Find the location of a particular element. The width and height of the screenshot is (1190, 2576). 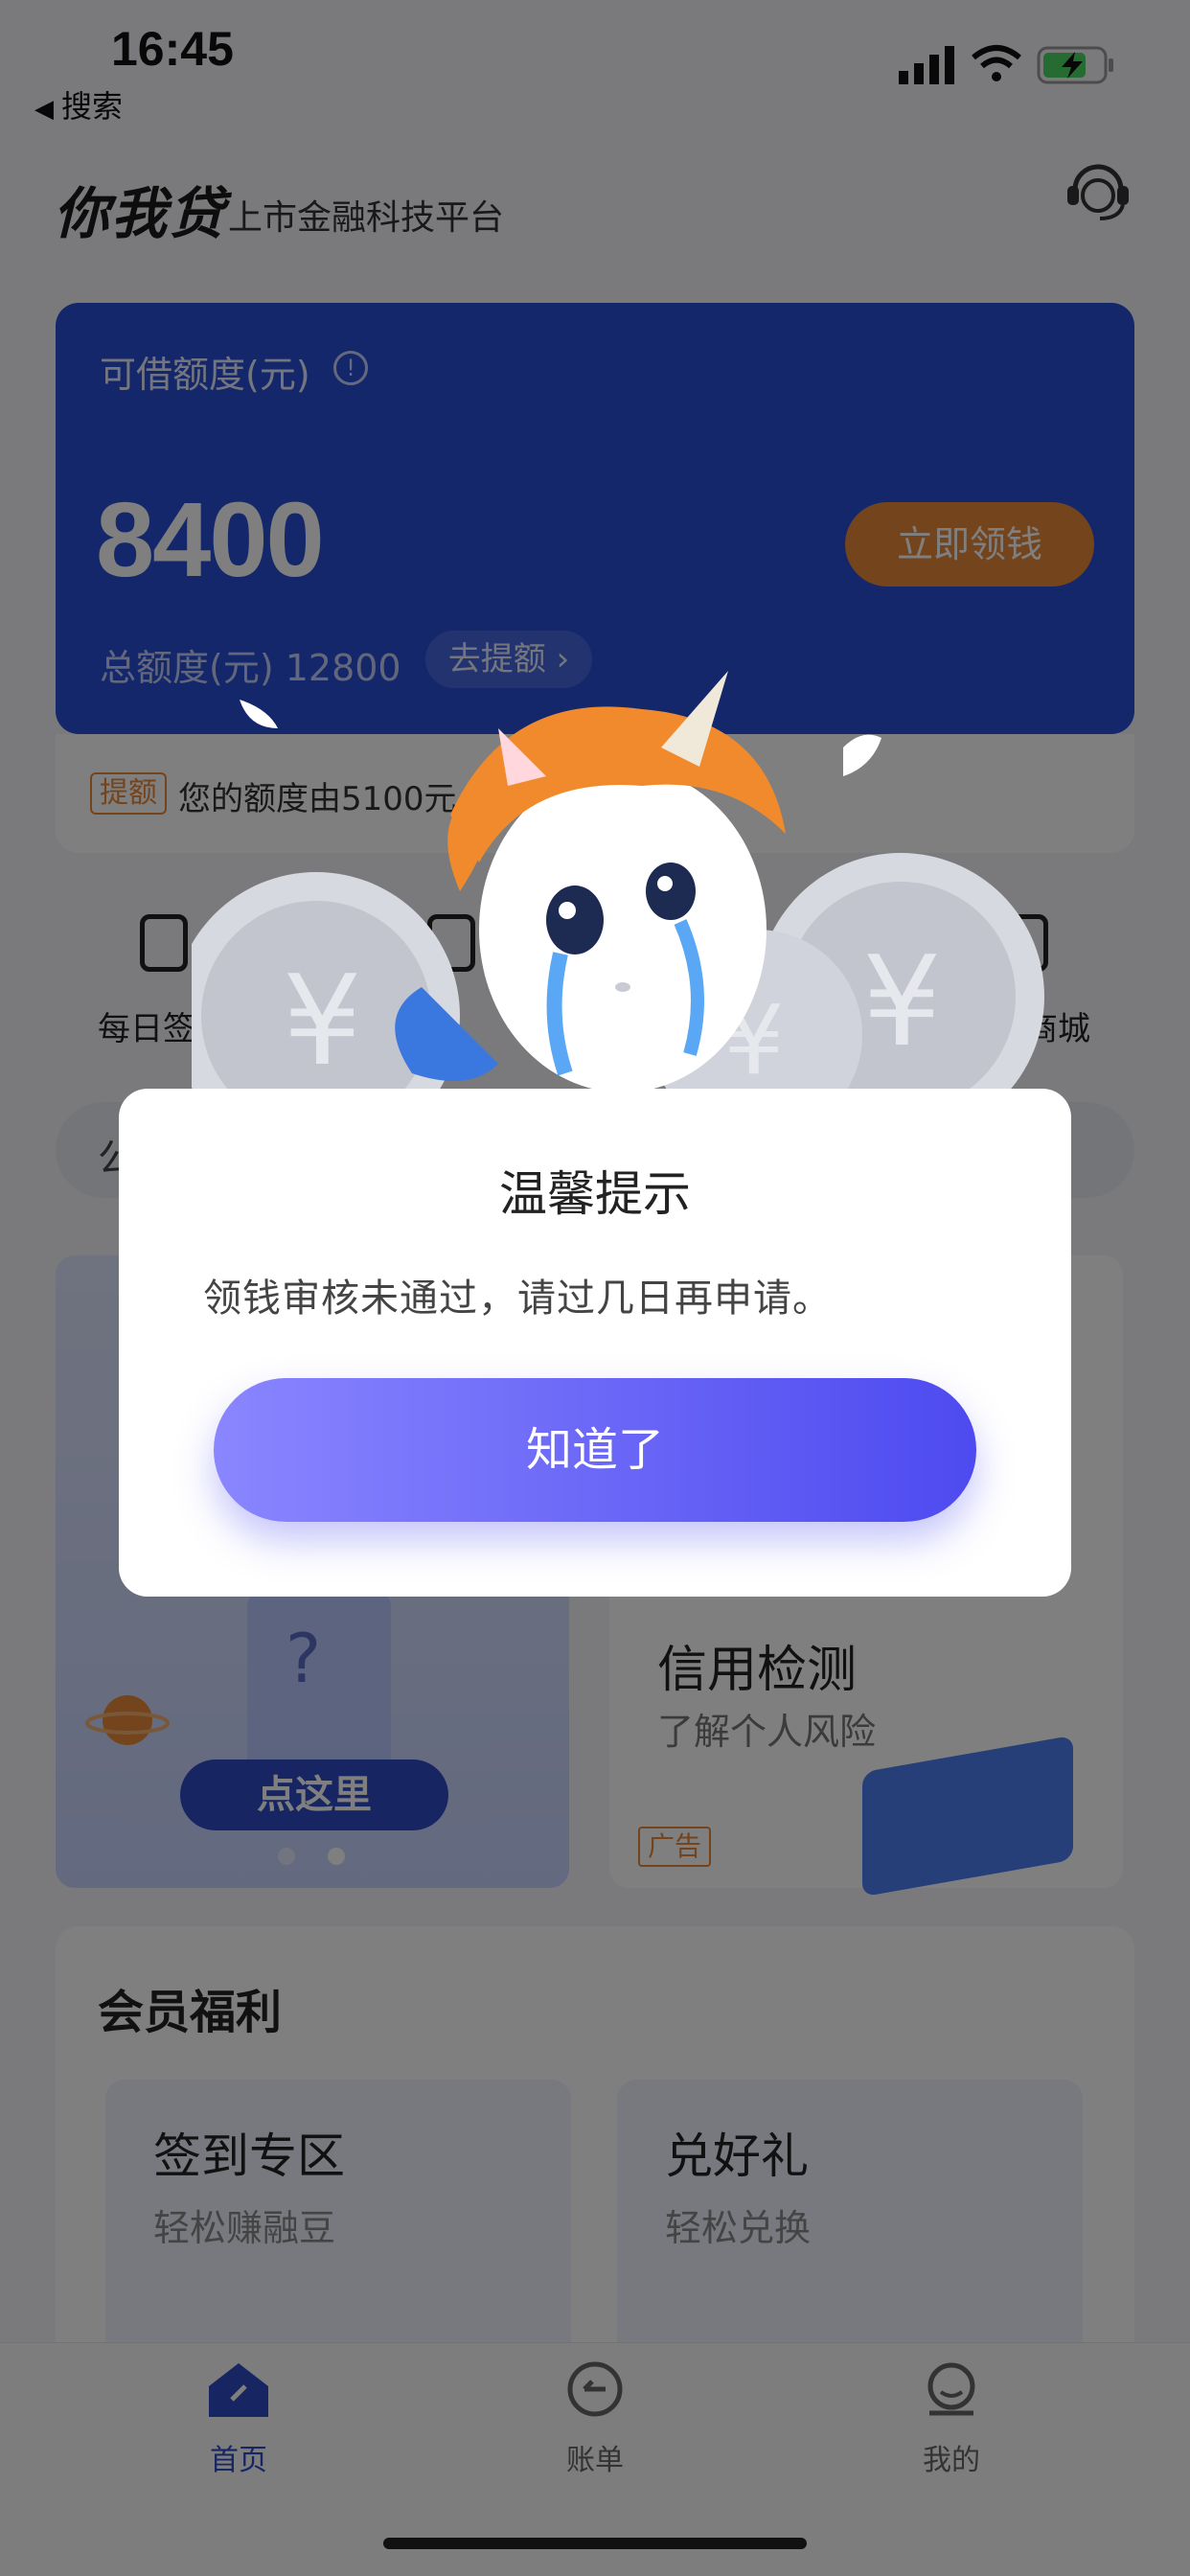

dialog-title: 温馨提示 is located at coordinates (595, 1194).